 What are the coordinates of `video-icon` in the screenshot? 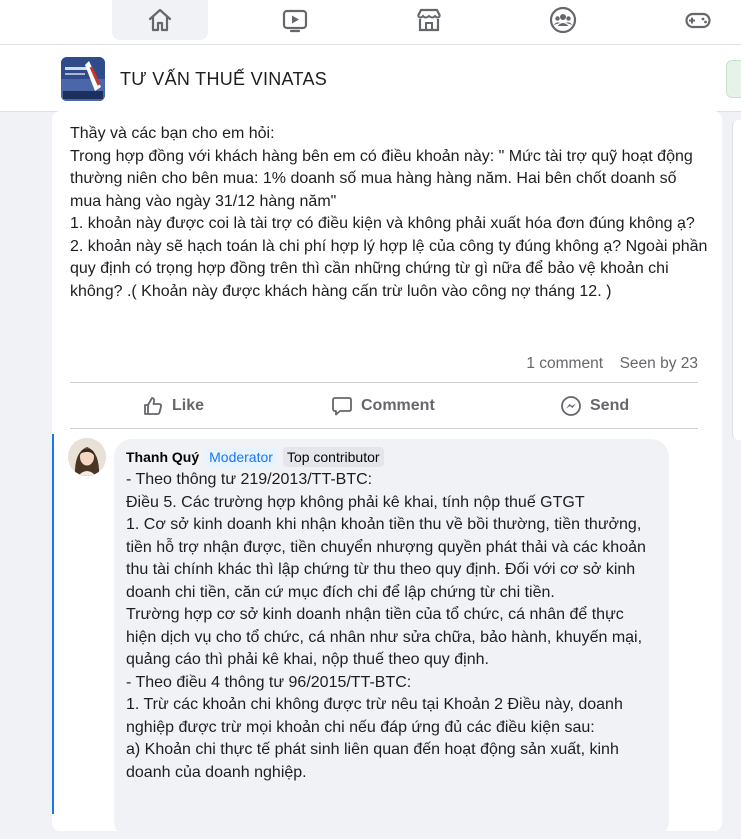 It's located at (295, 21).